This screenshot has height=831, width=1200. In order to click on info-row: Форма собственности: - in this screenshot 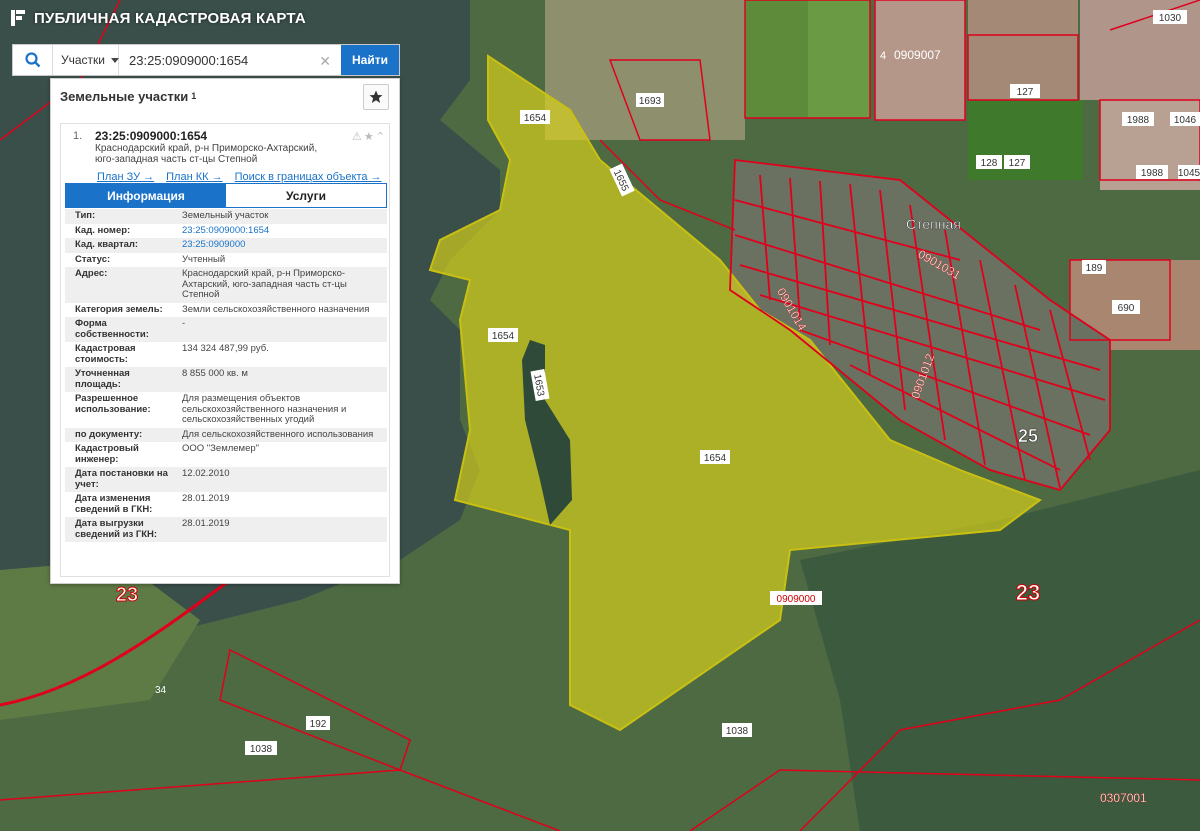, I will do `click(226, 329)`.